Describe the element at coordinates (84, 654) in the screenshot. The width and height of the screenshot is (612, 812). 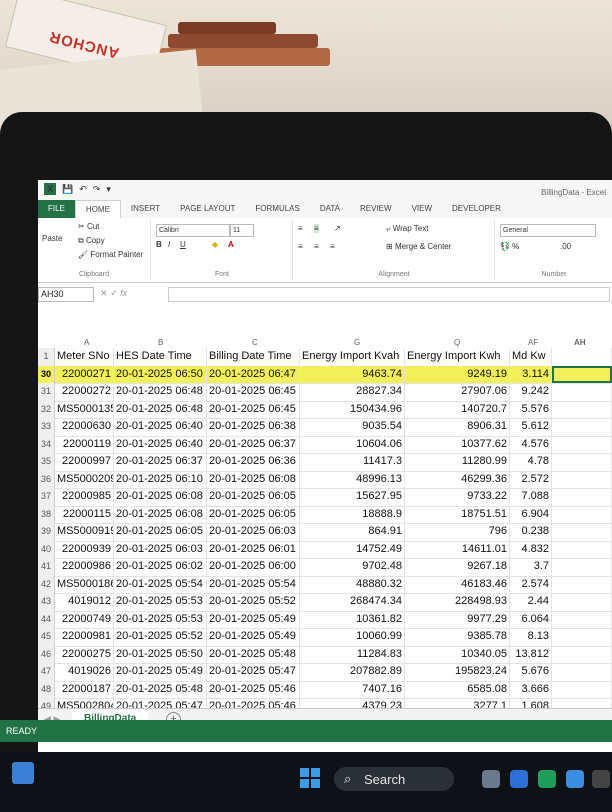
I see `cell: 22000275` at that location.